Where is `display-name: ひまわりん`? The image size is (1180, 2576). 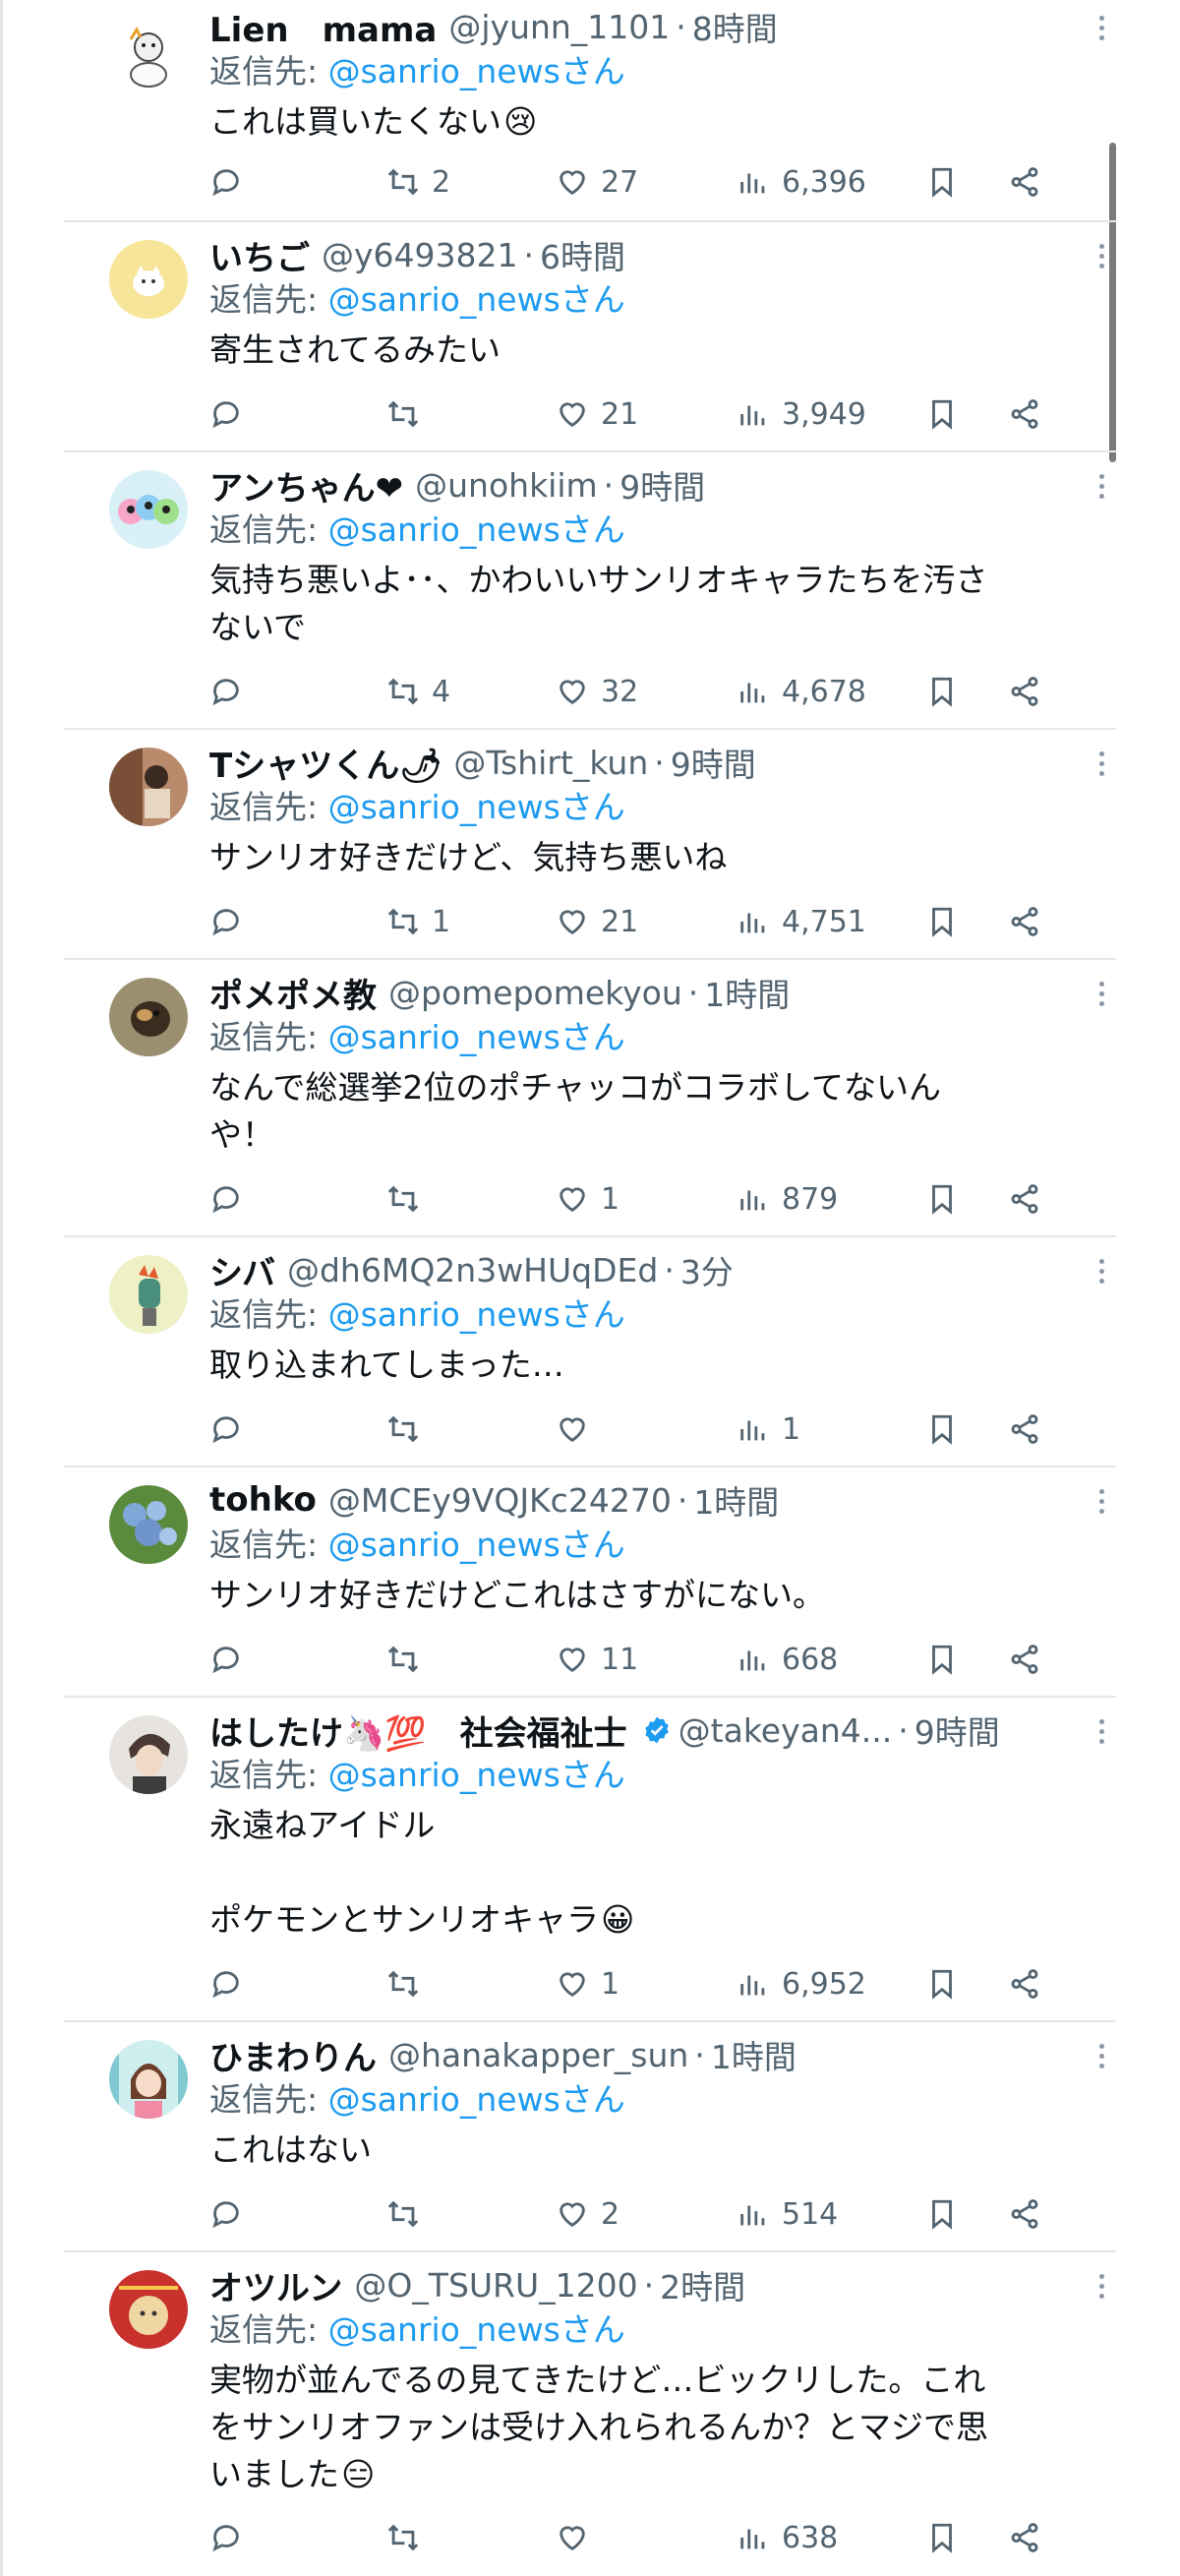 display-name: ひまわりん is located at coordinates (293, 2055).